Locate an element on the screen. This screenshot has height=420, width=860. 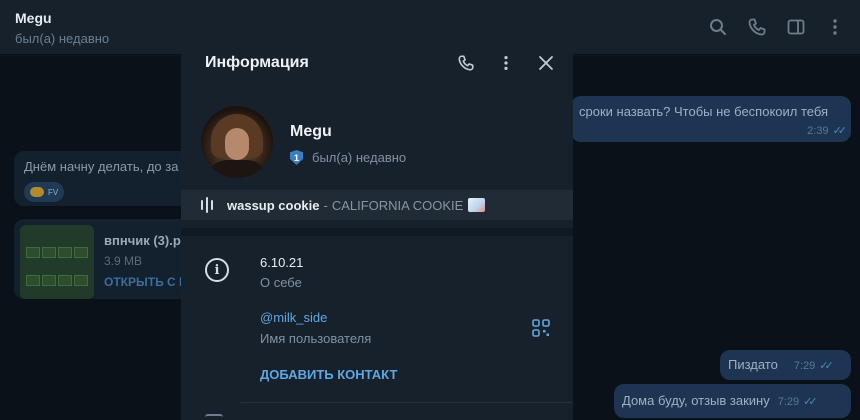
dialog-title: Информация is located at coordinates (257, 62).